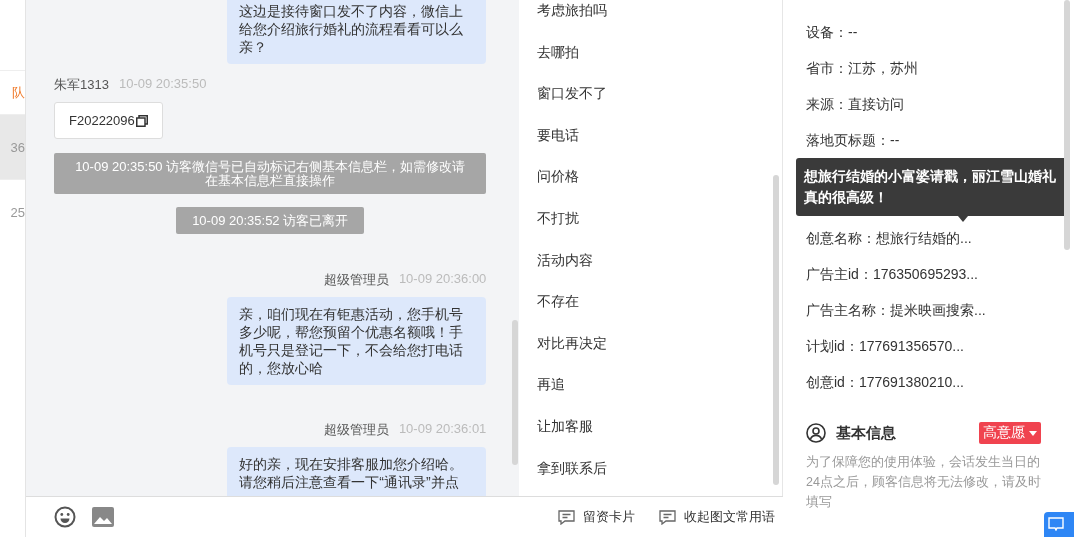 The width and height of the screenshot is (1074, 537). I want to click on quick-reply-item: 不打扰, so click(650, 218).